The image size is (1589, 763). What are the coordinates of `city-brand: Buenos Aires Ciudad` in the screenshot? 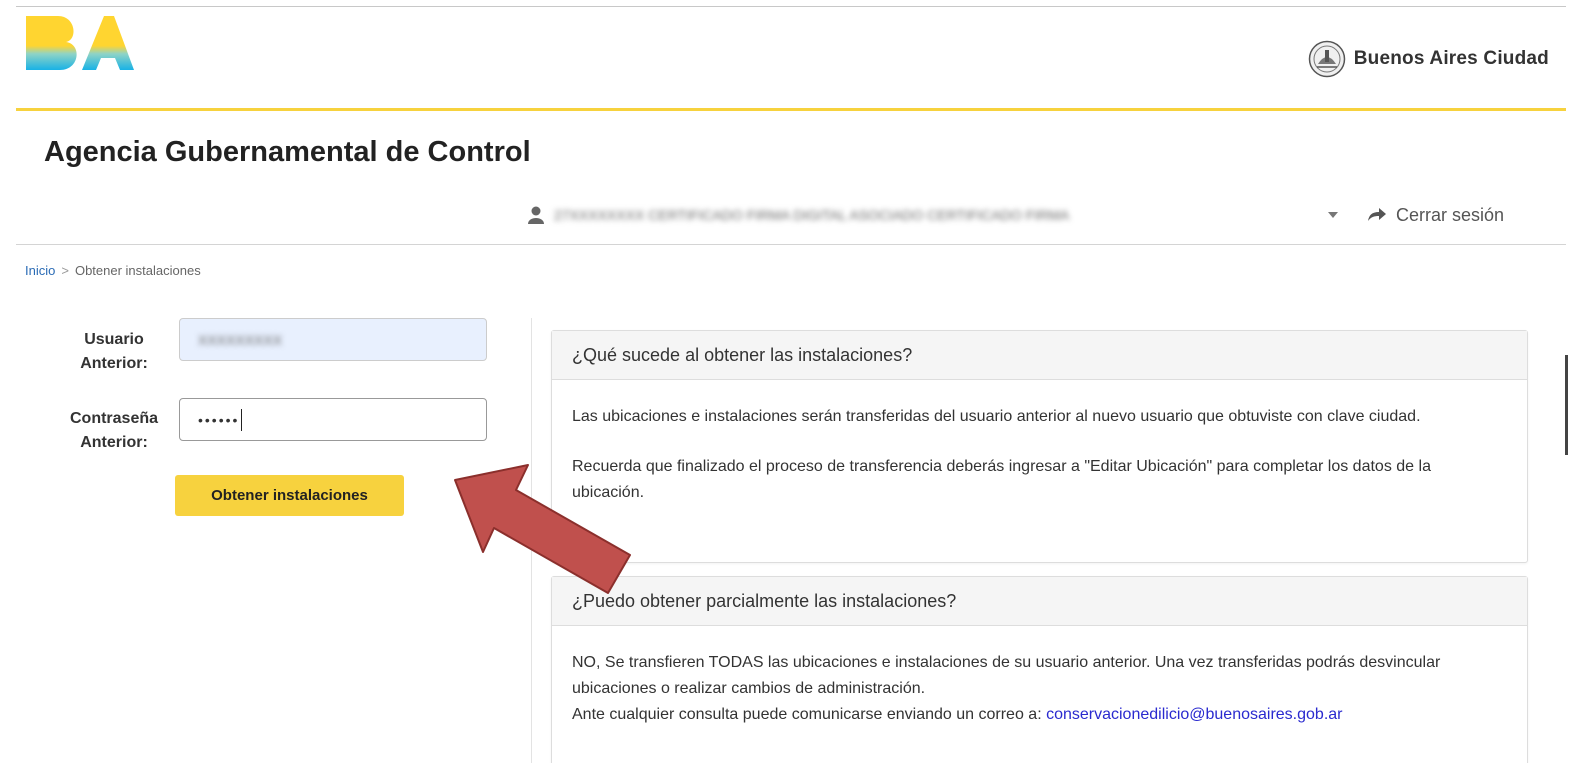 It's located at (1428, 59).